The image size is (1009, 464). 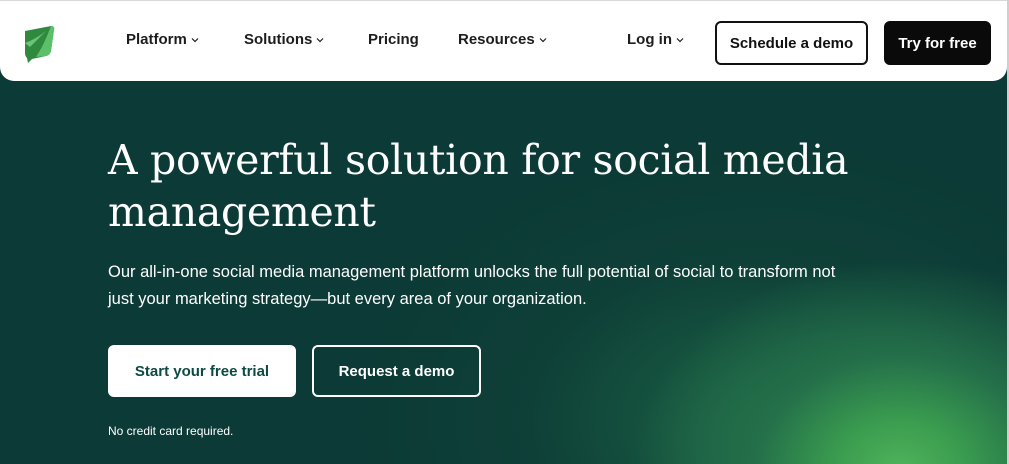 What do you see at coordinates (496, 39) in the screenshot?
I see `nav-resources-label: Resources` at bounding box center [496, 39].